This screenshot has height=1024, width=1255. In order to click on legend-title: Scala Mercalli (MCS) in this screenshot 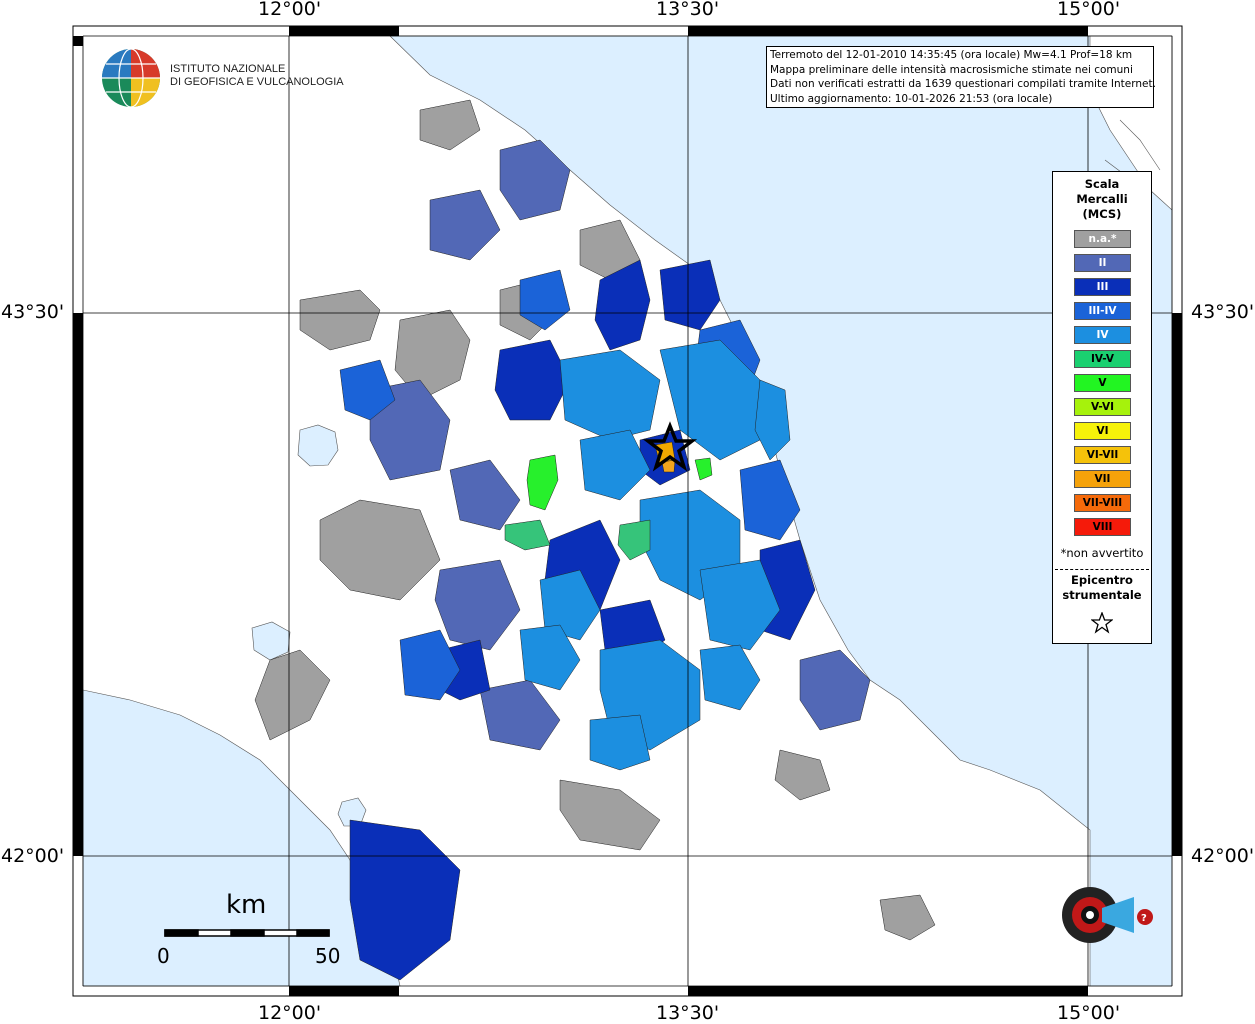, I will do `click(1102, 199)`.